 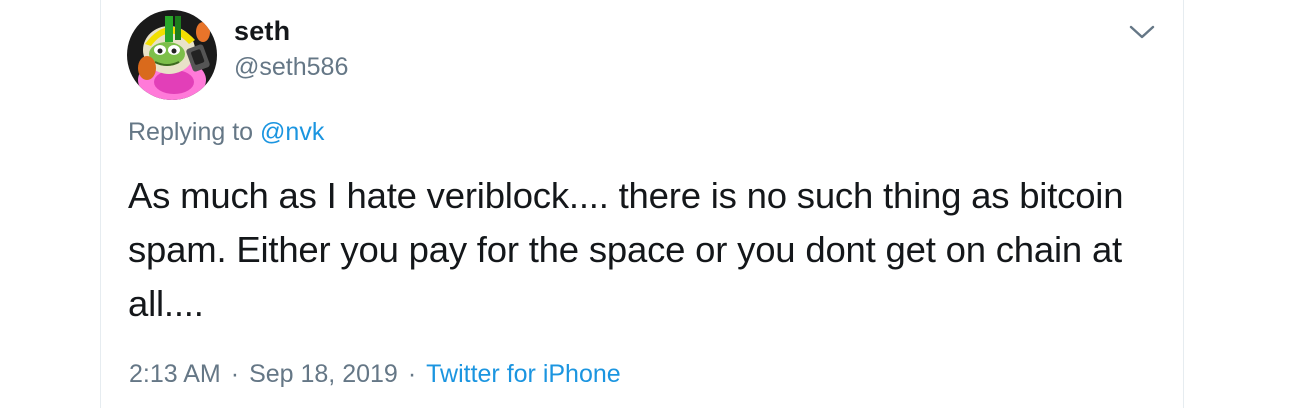 I want to click on tweet-date: Sep 18, 2019, so click(x=323, y=374).